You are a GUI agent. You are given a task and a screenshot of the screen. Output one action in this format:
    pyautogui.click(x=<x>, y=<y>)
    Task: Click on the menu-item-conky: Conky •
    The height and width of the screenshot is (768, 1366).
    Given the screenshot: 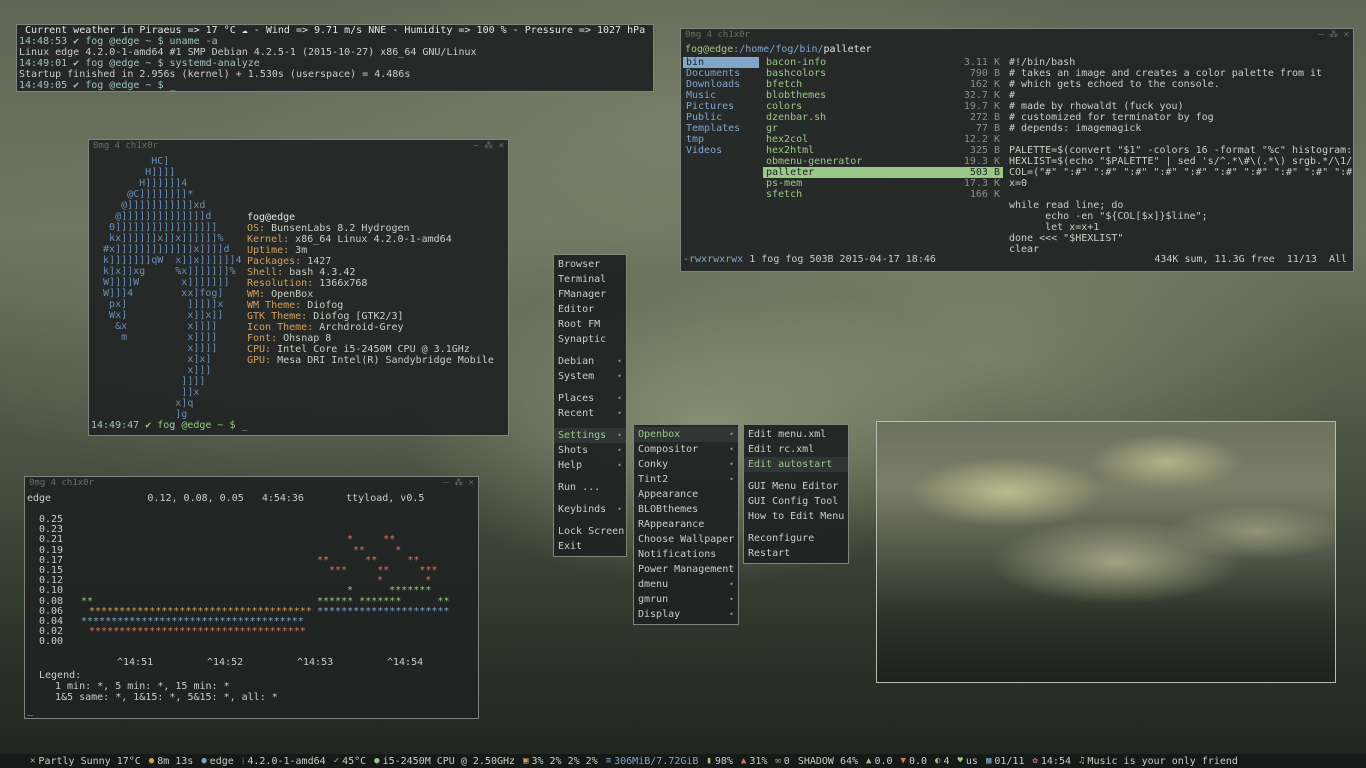 What is the action you would take?
    pyautogui.click(x=686, y=464)
    